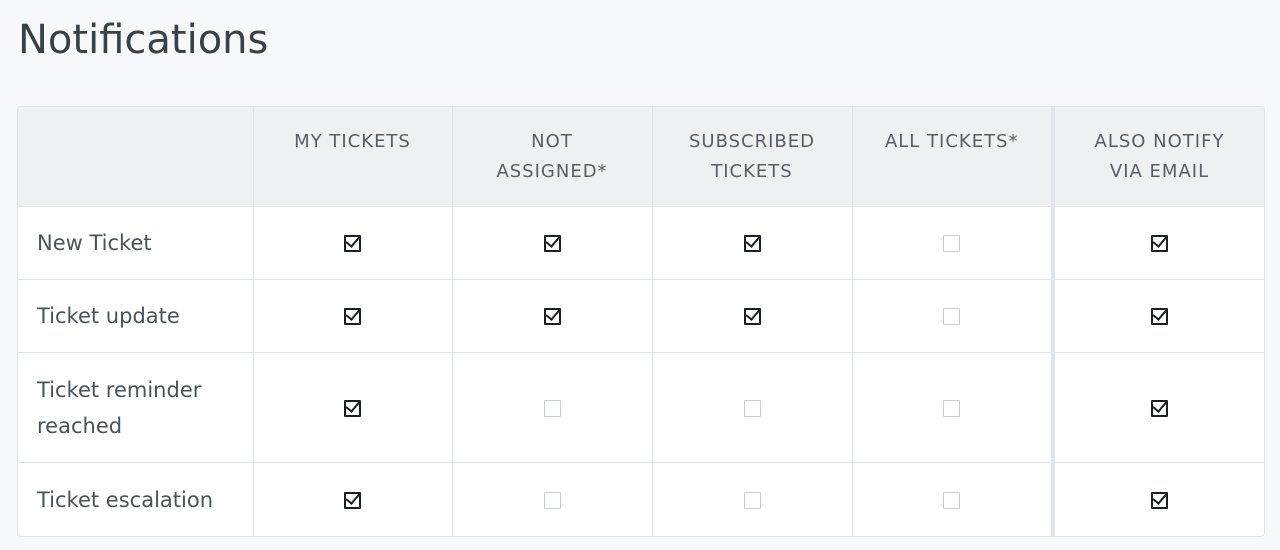  What do you see at coordinates (552, 157) in the screenshot?
I see `header-not-assigned: NOT ASSIGNED*` at bounding box center [552, 157].